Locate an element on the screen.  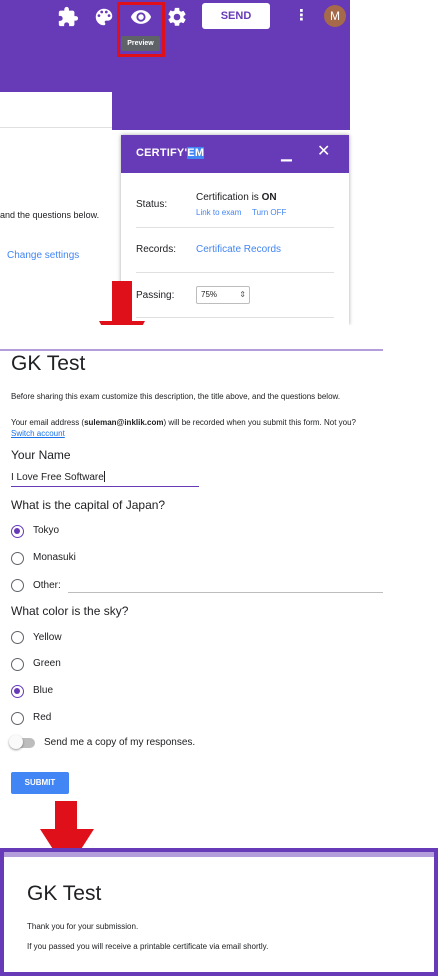
certifyem-header: CERTIFY'EM ▁ ✕ is located at coordinates (235, 154).